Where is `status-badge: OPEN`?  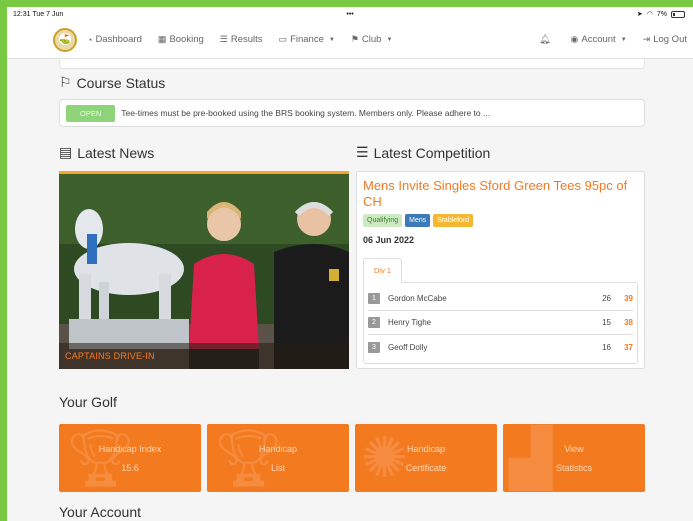 status-badge: OPEN is located at coordinates (91, 113).